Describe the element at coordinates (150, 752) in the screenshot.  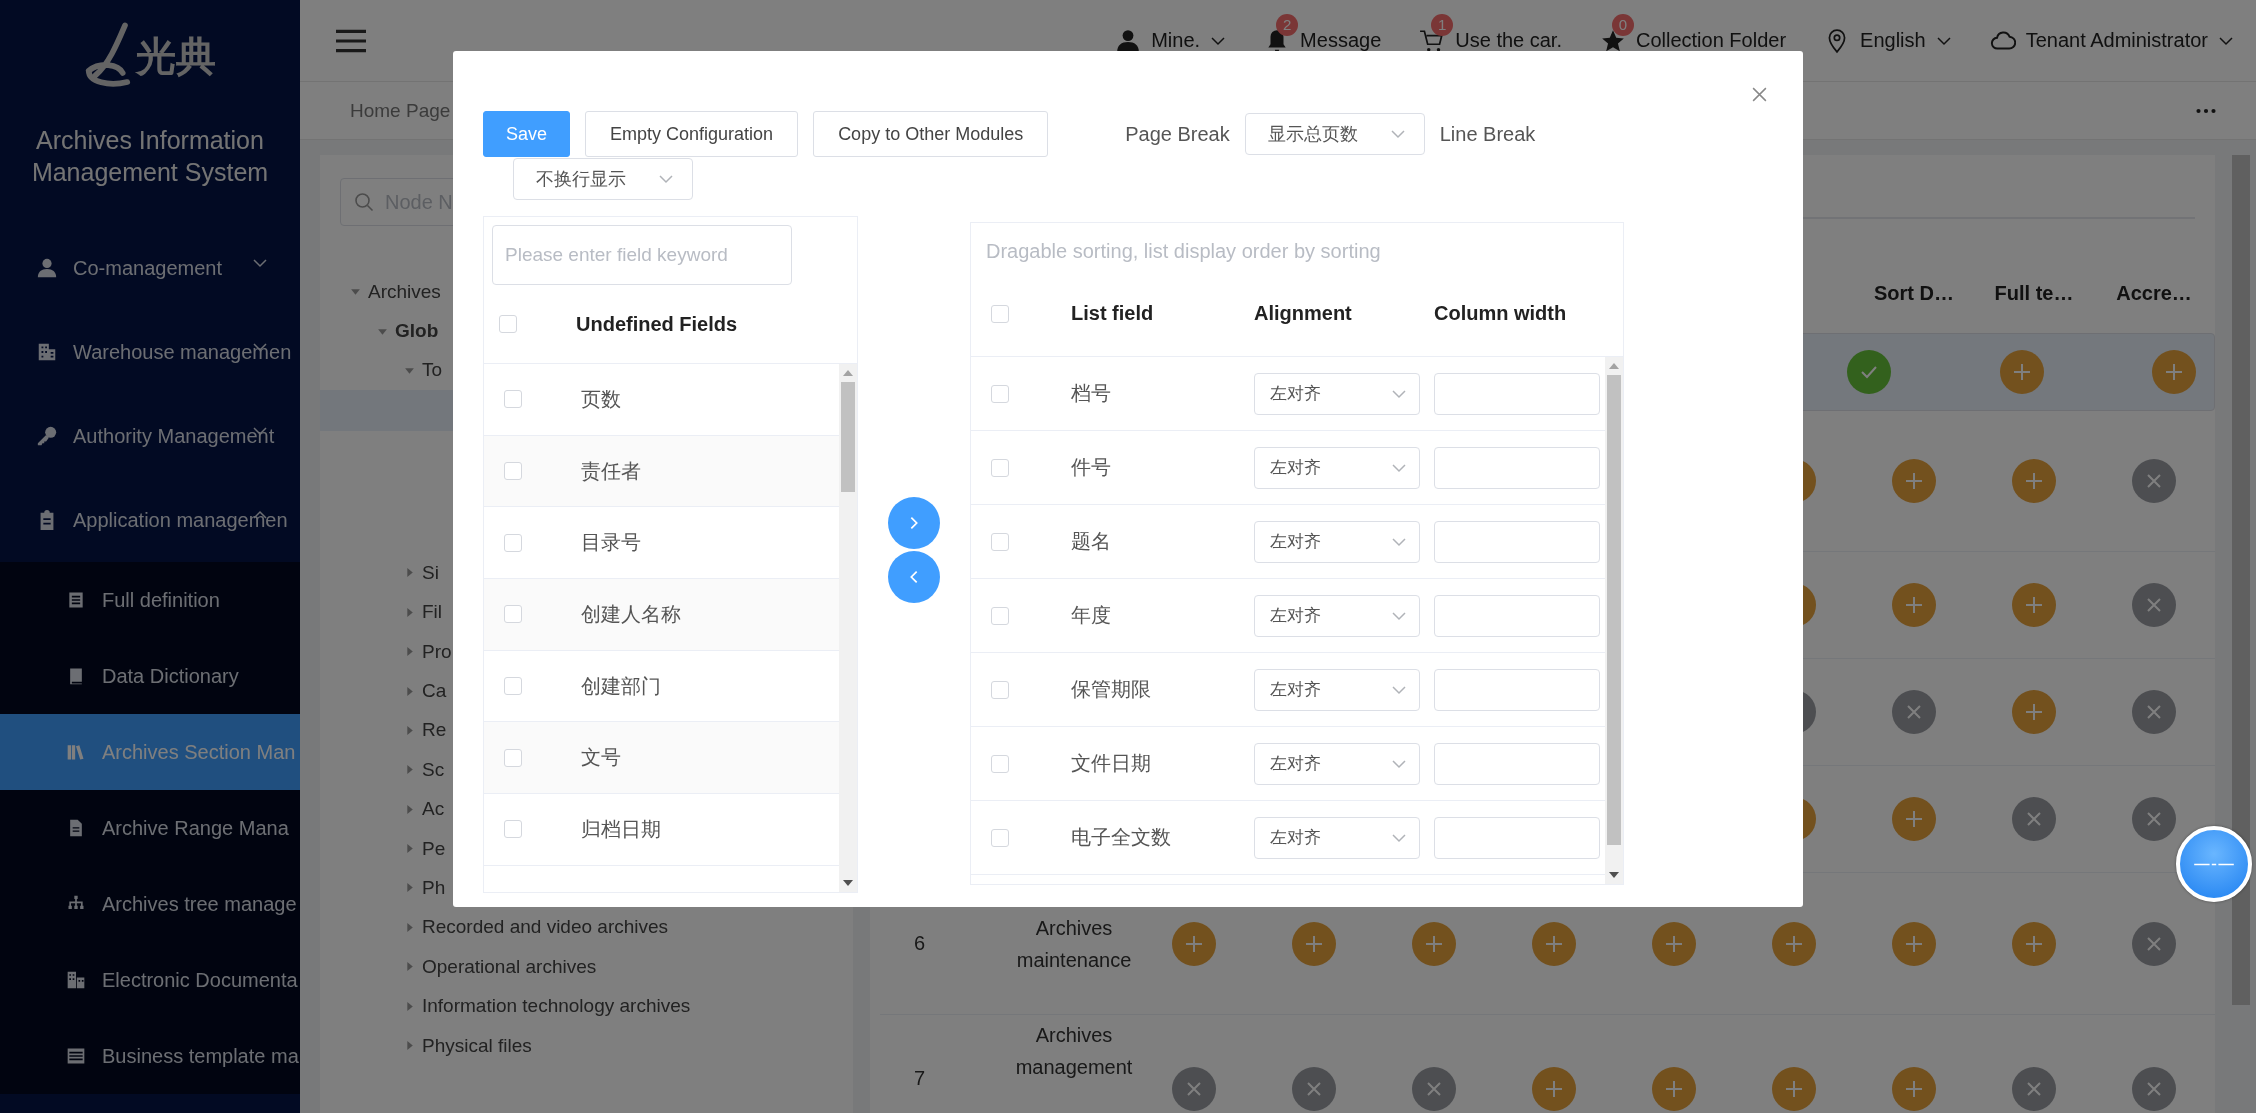
I see `submenu-item: Archives Section Man` at that location.